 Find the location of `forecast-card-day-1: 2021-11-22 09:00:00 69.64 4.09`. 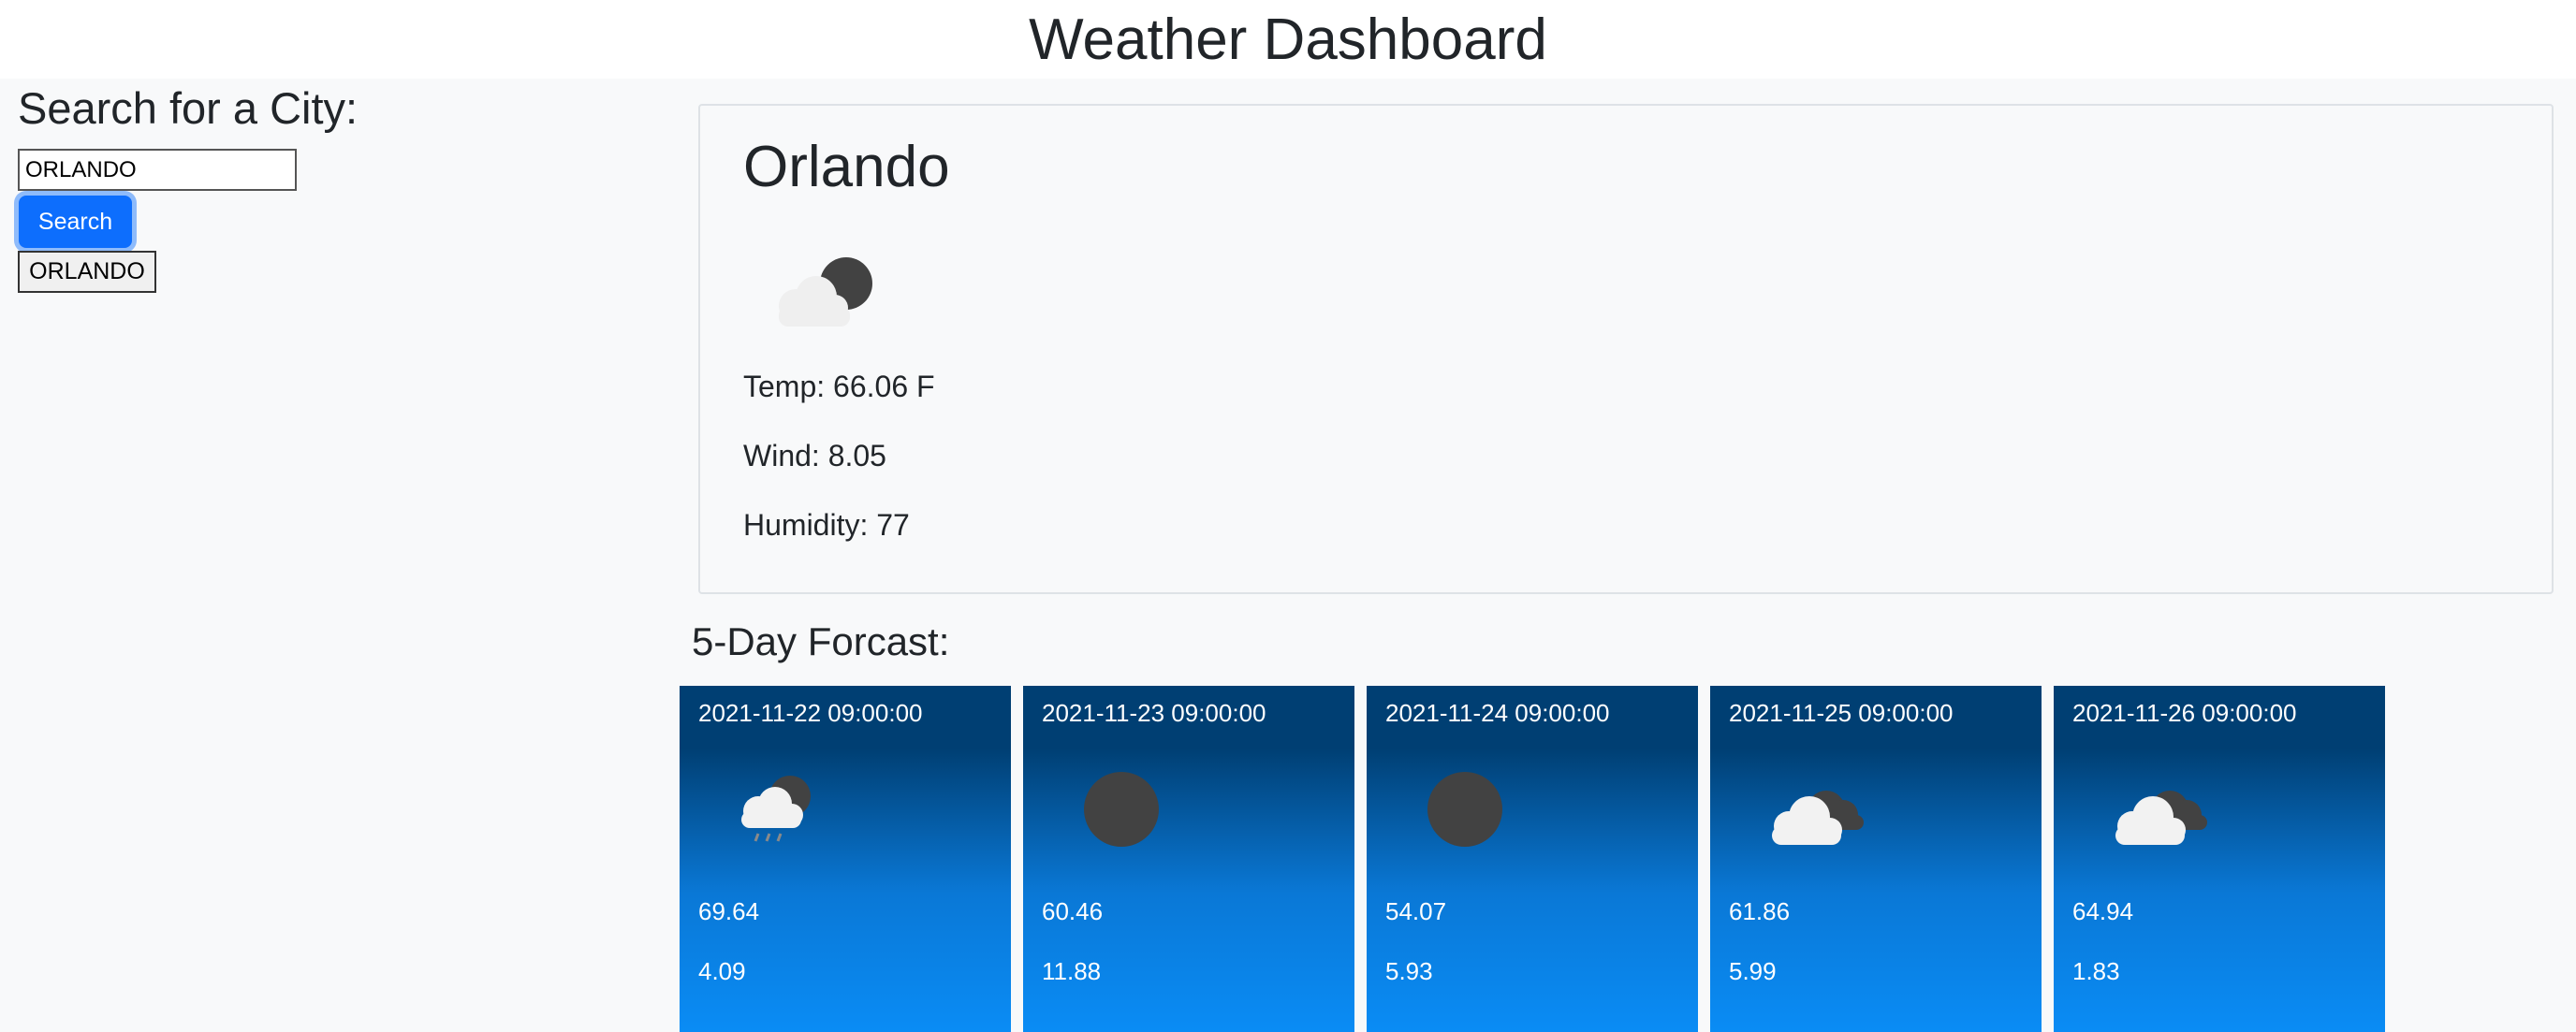

forecast-card-day-1: 2021-11-22 09:00:00 69.64 4.09 is located at coordinates (845, 859).